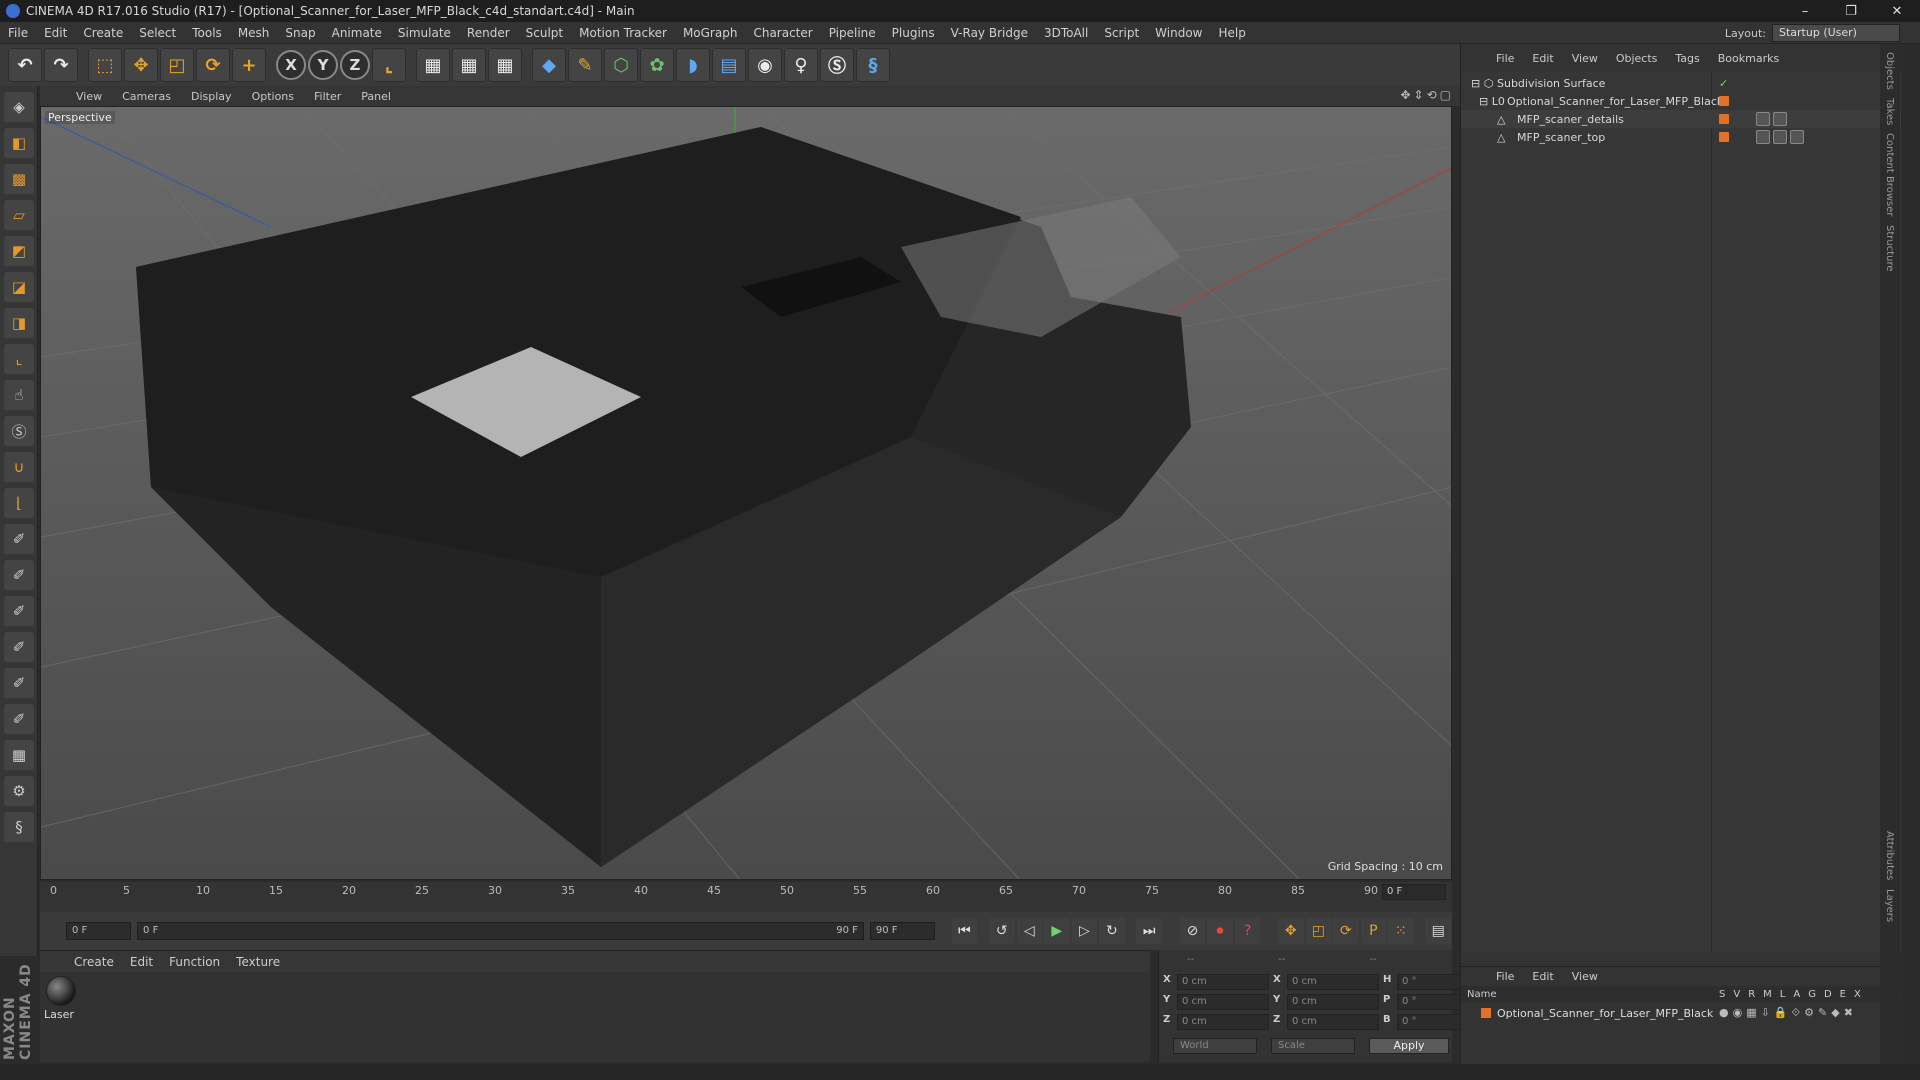  I want to click on key-param-icon: P, so click(1373, 931).